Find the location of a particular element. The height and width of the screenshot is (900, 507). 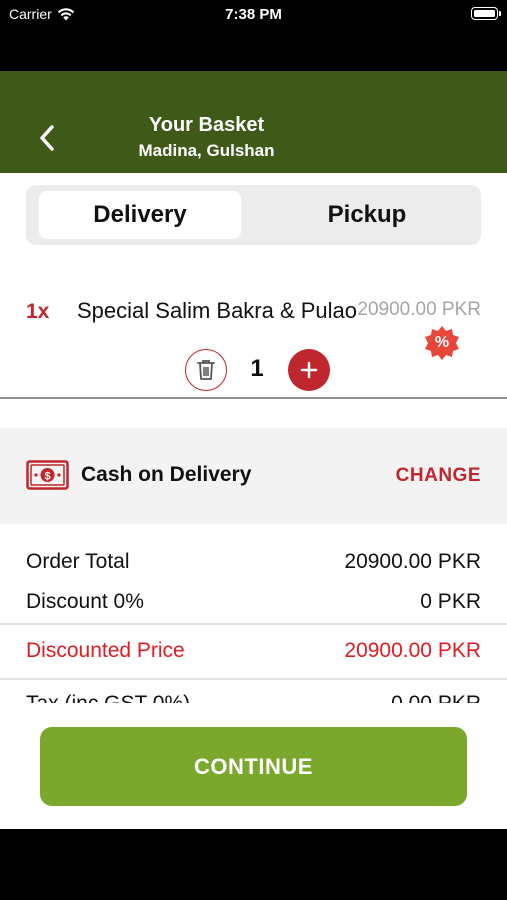

change-payment-button: CHANGE is located at coordinates (438, 476).